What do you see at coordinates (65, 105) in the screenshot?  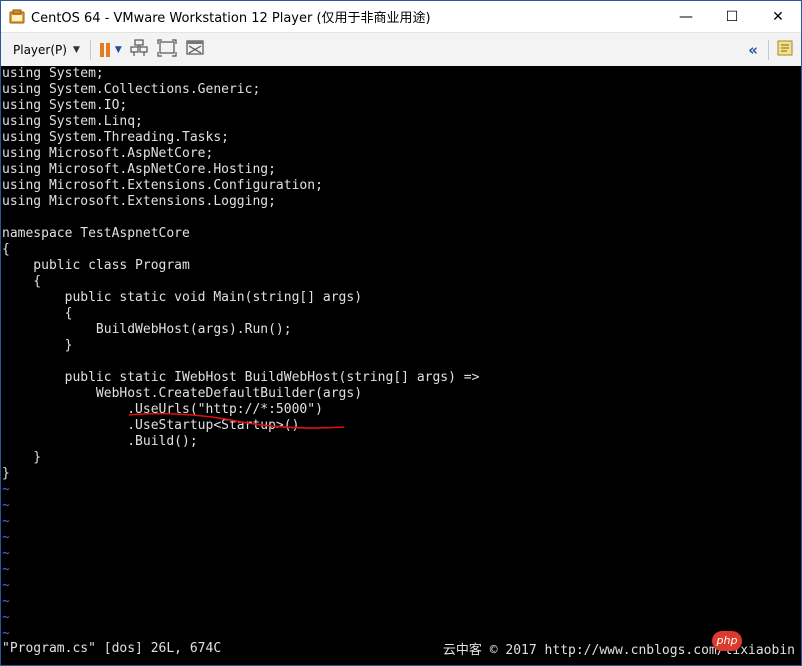 I see `code-line: using System.IO;` at bounding box center [65, 105].